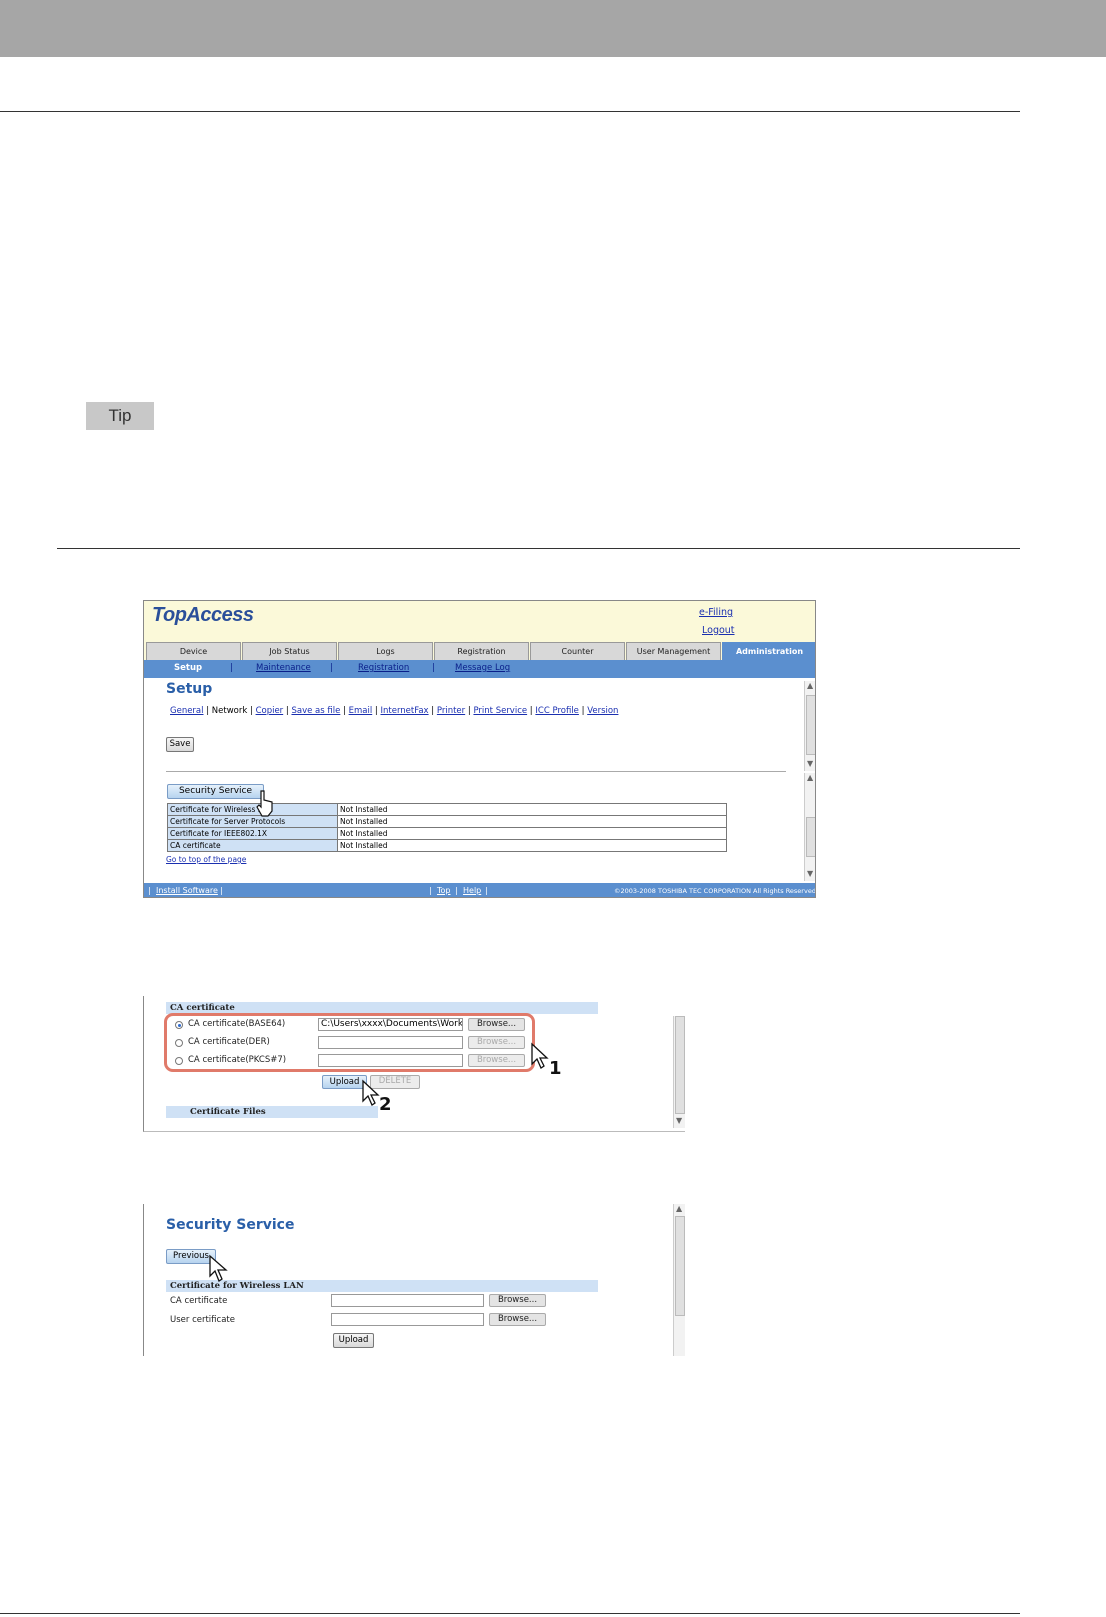  Describe the element at coordinates (193, 651) in the screenshot. I see `tab-device: Device` at that location.